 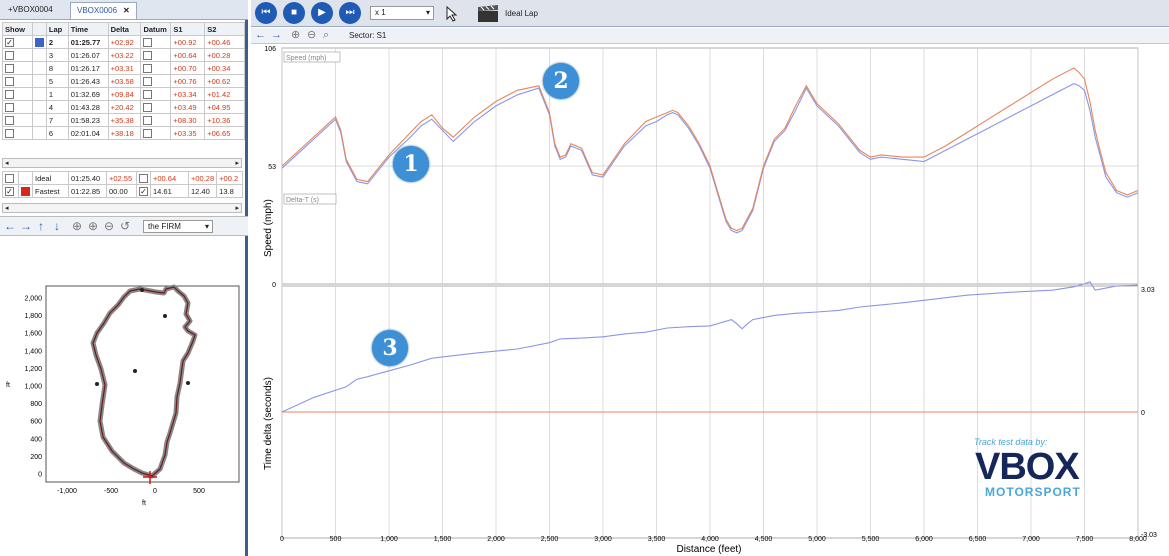 What do you see at coordinates (123, 120) in the screenshot?
I see `table-row: 7 01:58.23 +35.38 +08.30 +10.36` at bounding box center [123, 120].